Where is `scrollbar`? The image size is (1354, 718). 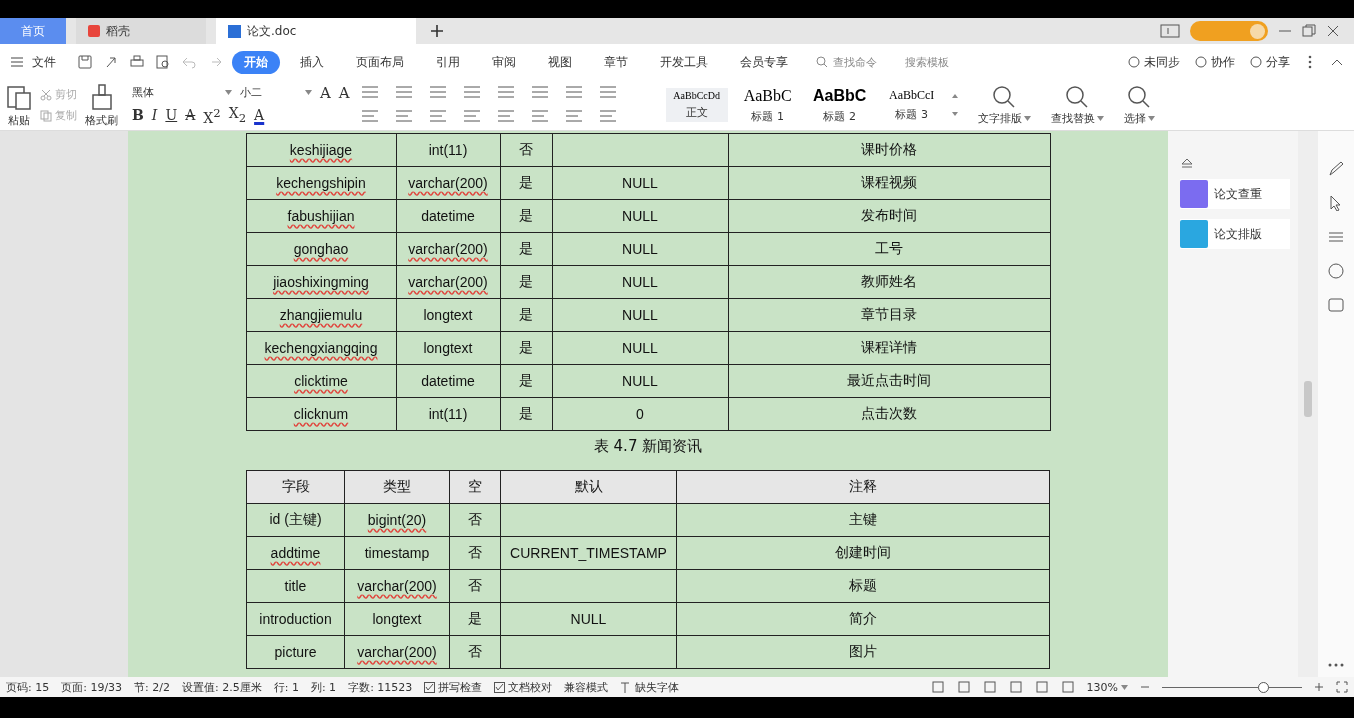 scrollbar is located at coordinates (1308, 404).